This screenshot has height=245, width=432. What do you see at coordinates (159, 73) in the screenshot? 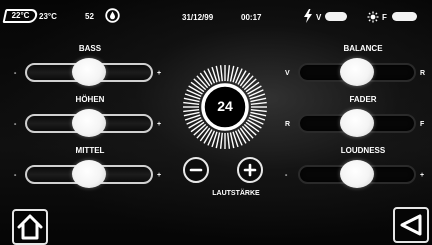
I see `bass-max: +` at bounding box center [159, 73].